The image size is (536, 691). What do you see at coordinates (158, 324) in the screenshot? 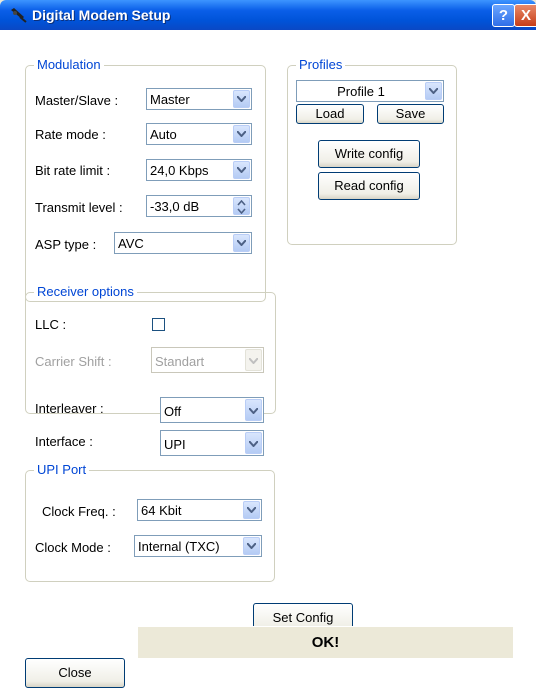
I see `llc-checkbox` at bounding box center [158, 324].